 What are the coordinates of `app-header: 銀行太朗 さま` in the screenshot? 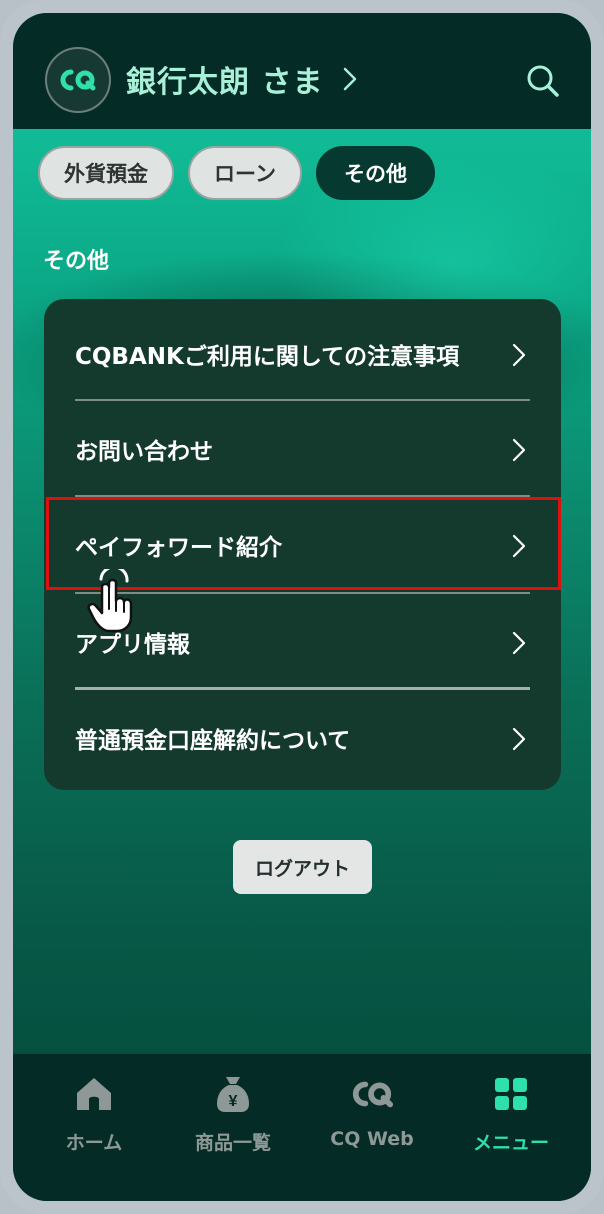 It's located at (302, 71).